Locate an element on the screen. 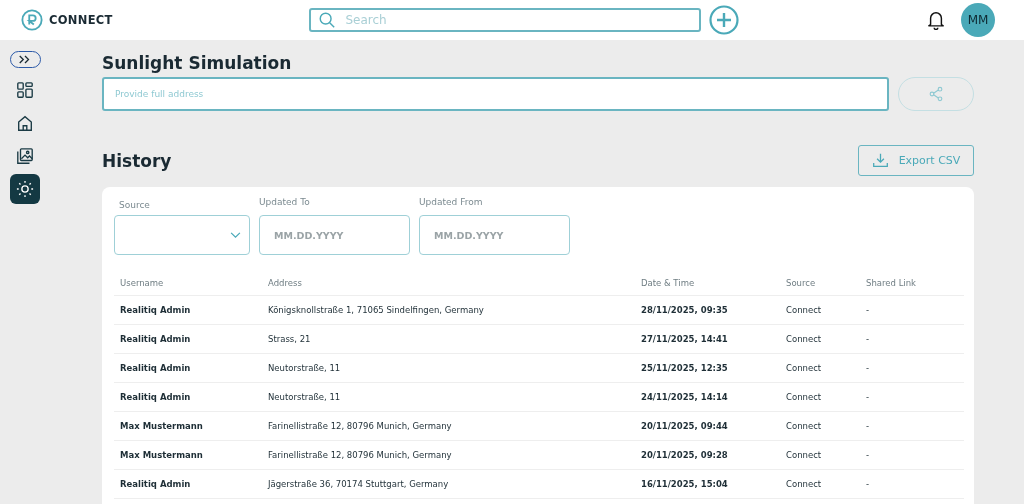 The height and width of the screenshot is (504, 1024). table-cell: Strass, 21 is located at coordinates (289, 339).